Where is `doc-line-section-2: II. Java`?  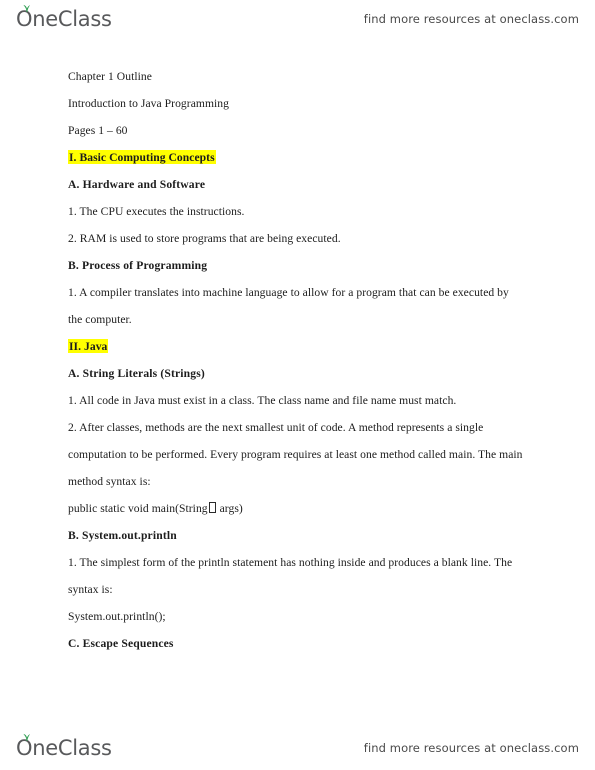 doc-line-section-2: II. Java is located at coordinates (303, 346).